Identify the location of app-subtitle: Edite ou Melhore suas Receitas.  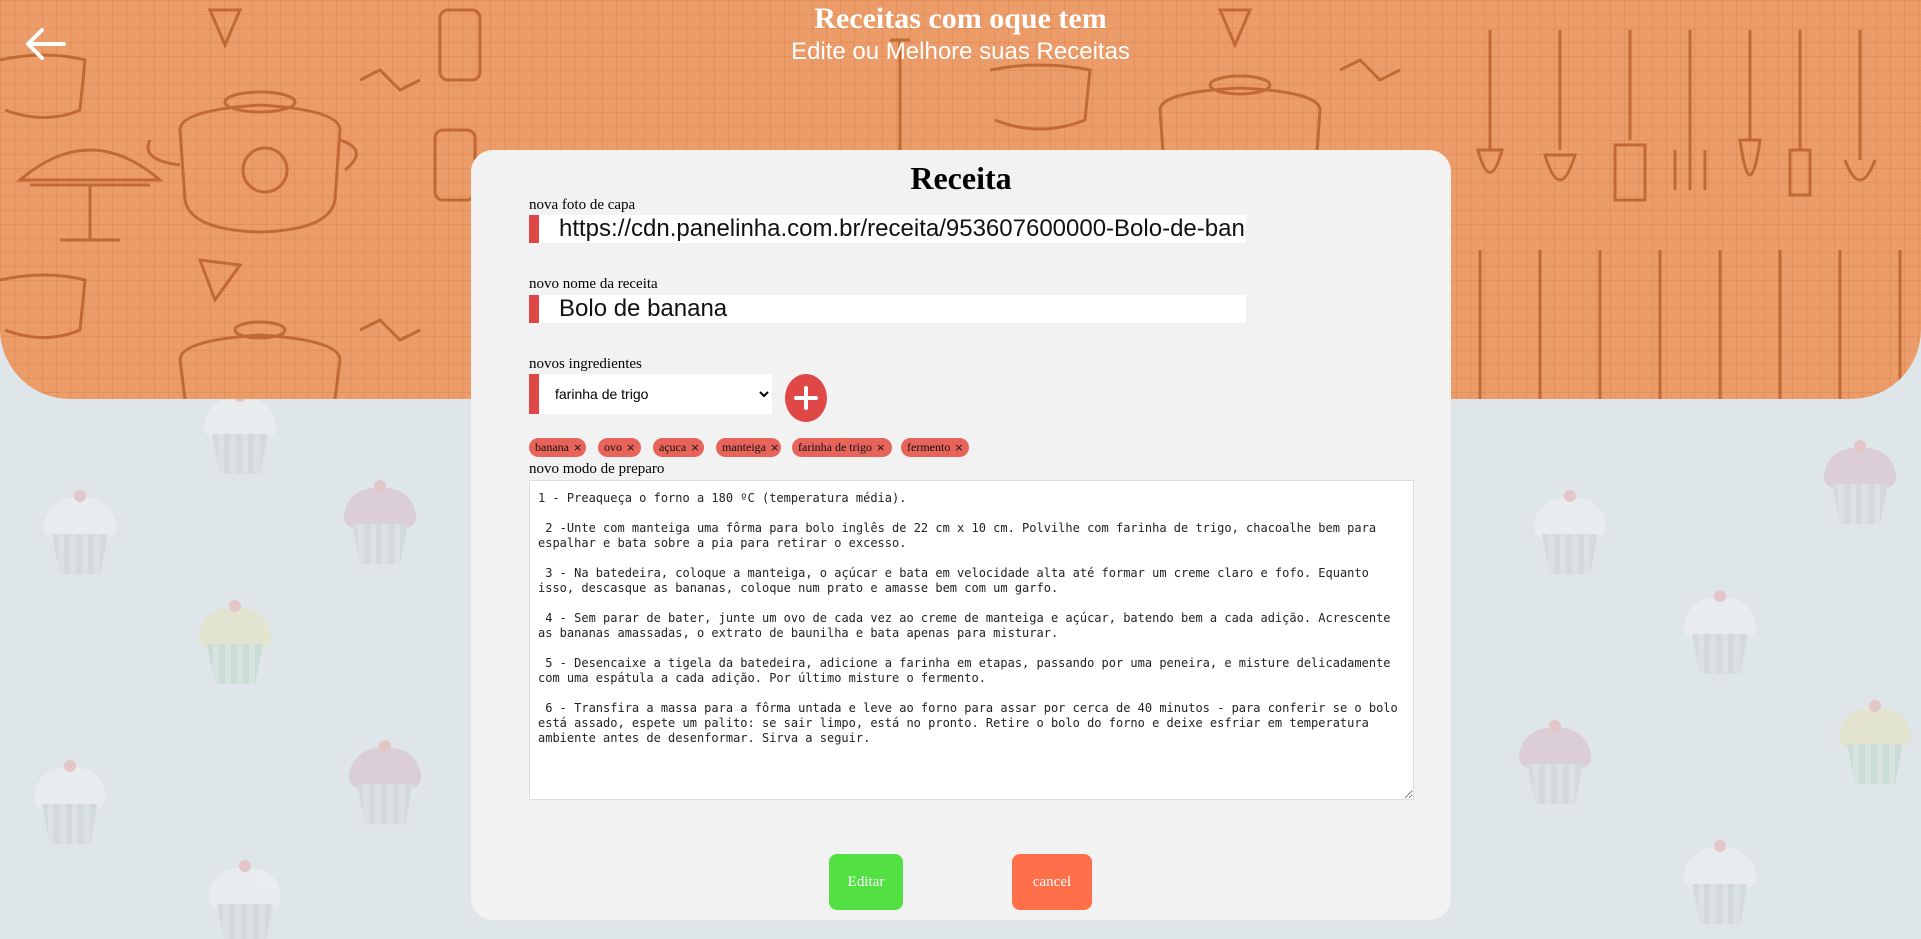
(960, 51).